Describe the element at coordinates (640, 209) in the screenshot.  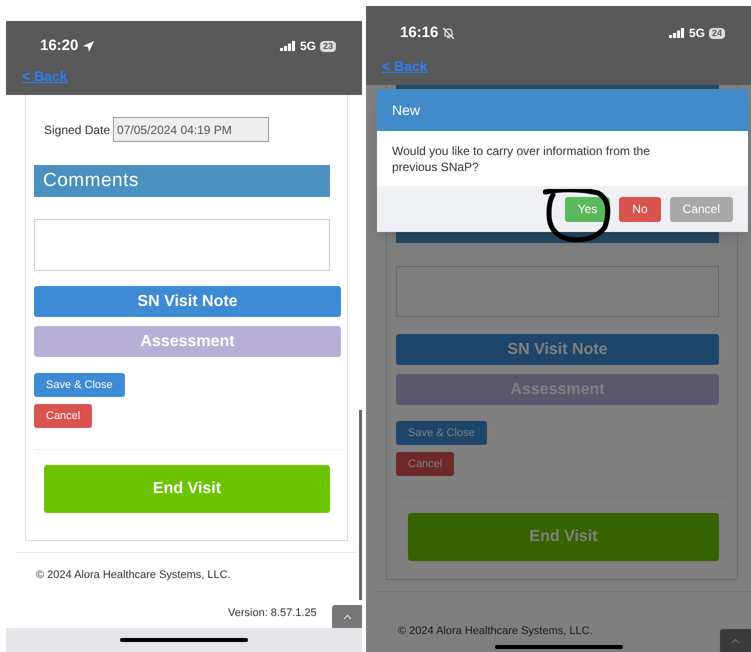
I see `dialog-button: No` at that location.